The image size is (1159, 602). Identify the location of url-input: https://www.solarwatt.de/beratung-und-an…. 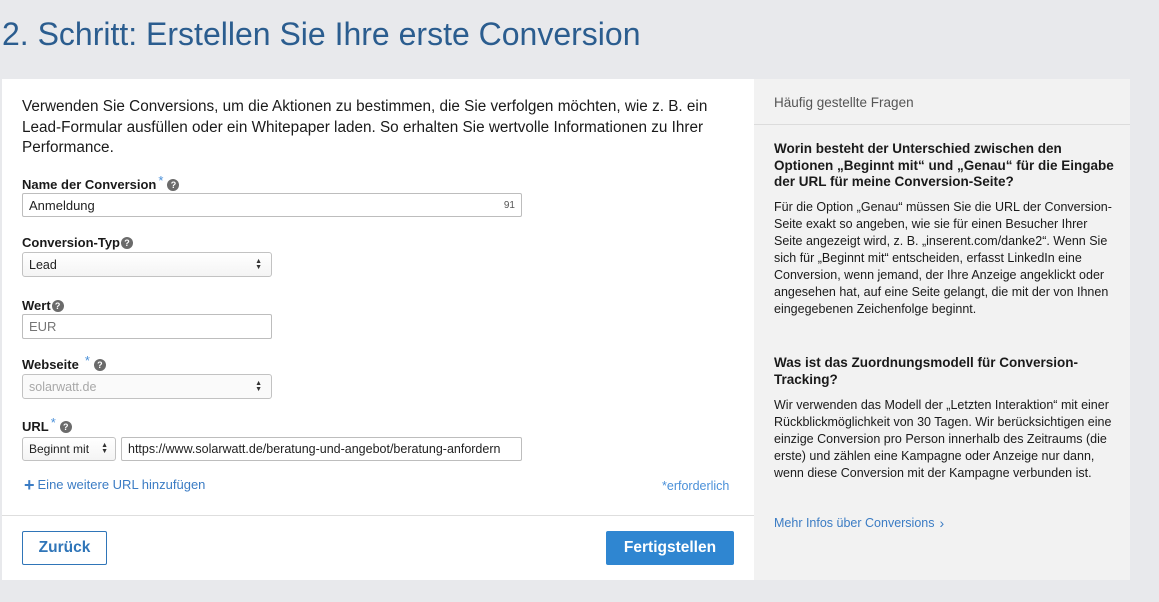
(321, 449).